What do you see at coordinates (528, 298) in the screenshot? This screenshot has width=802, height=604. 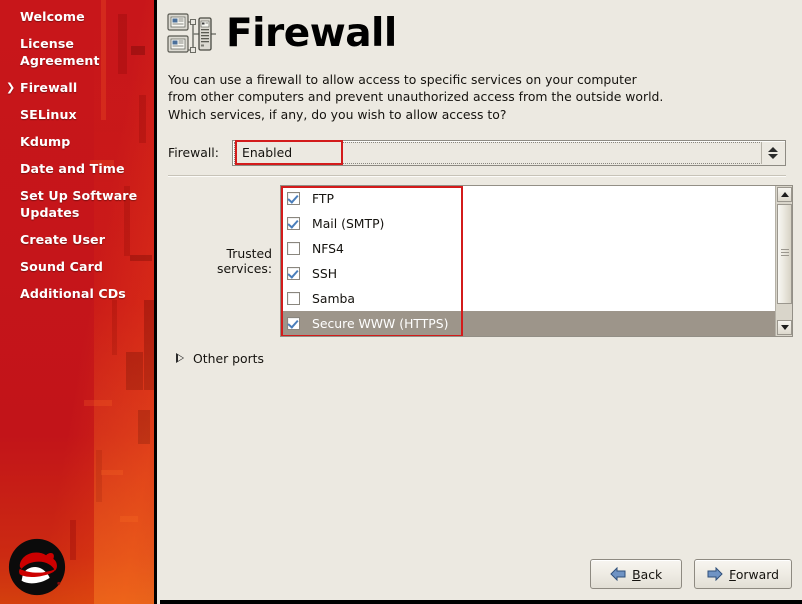 I see `trusted-service-row: Samba` at bounding box center [528, 298].